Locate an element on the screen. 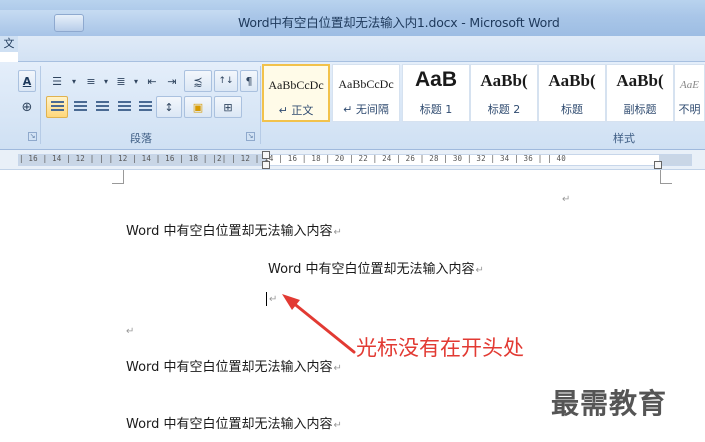 Image resolution: width=705 pixels, height=442 pixels. style-name-label: 标题 1 is located at coordinates (436, 109).